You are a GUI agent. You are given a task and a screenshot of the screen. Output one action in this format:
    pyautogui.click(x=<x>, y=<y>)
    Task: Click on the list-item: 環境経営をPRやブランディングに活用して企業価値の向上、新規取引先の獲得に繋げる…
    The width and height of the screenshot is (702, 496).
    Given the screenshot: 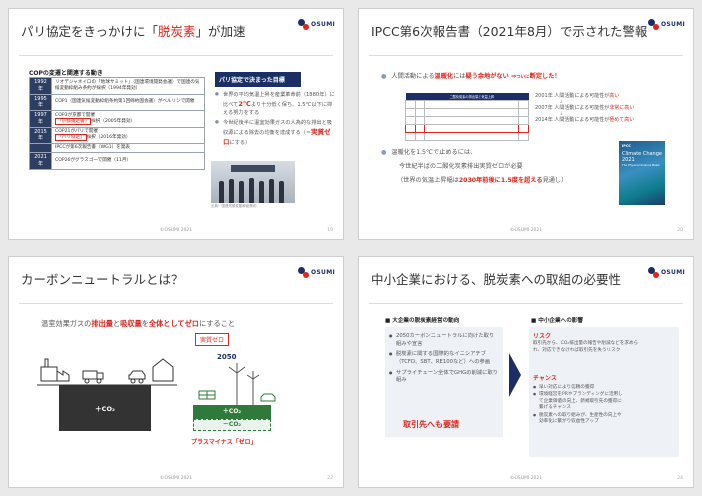 What is the action you would take?
    pyautogui.click(x=578, y=401)
    